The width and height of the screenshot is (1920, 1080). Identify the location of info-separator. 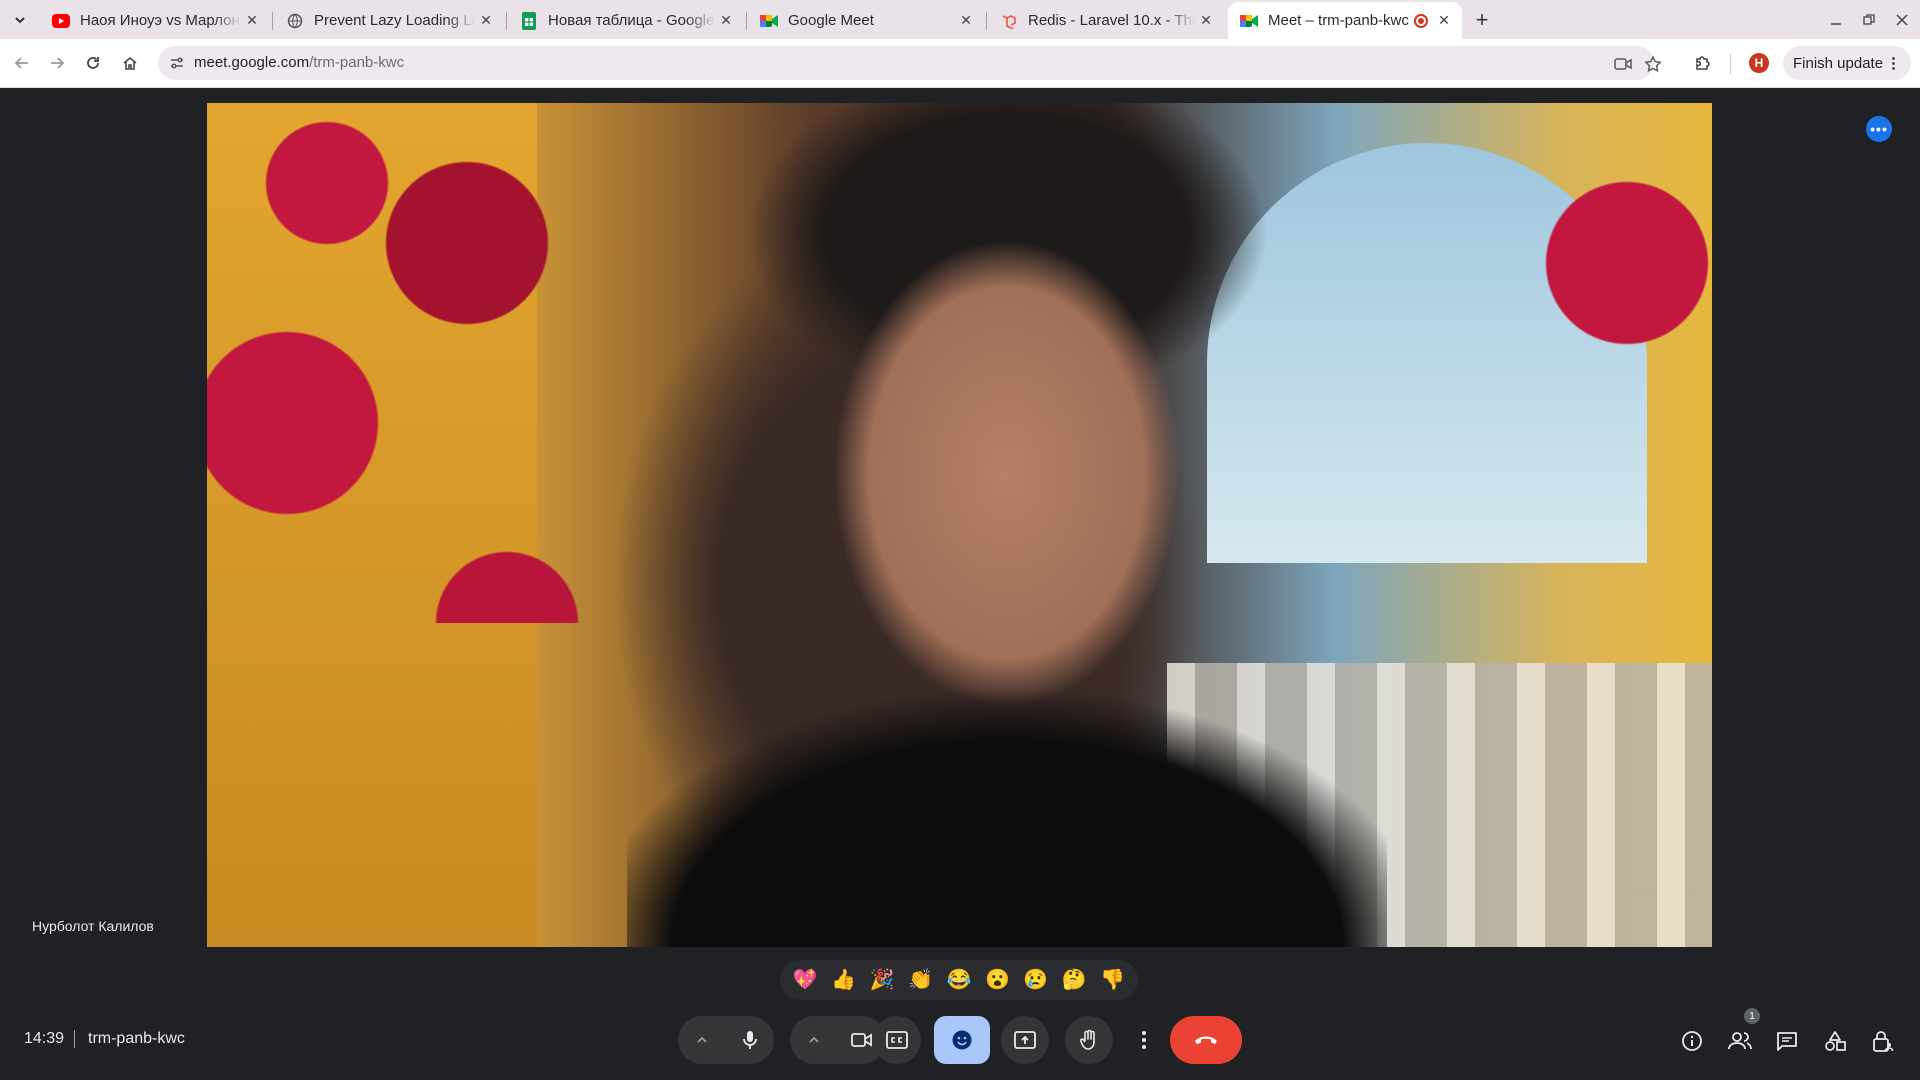
(74, 1039).